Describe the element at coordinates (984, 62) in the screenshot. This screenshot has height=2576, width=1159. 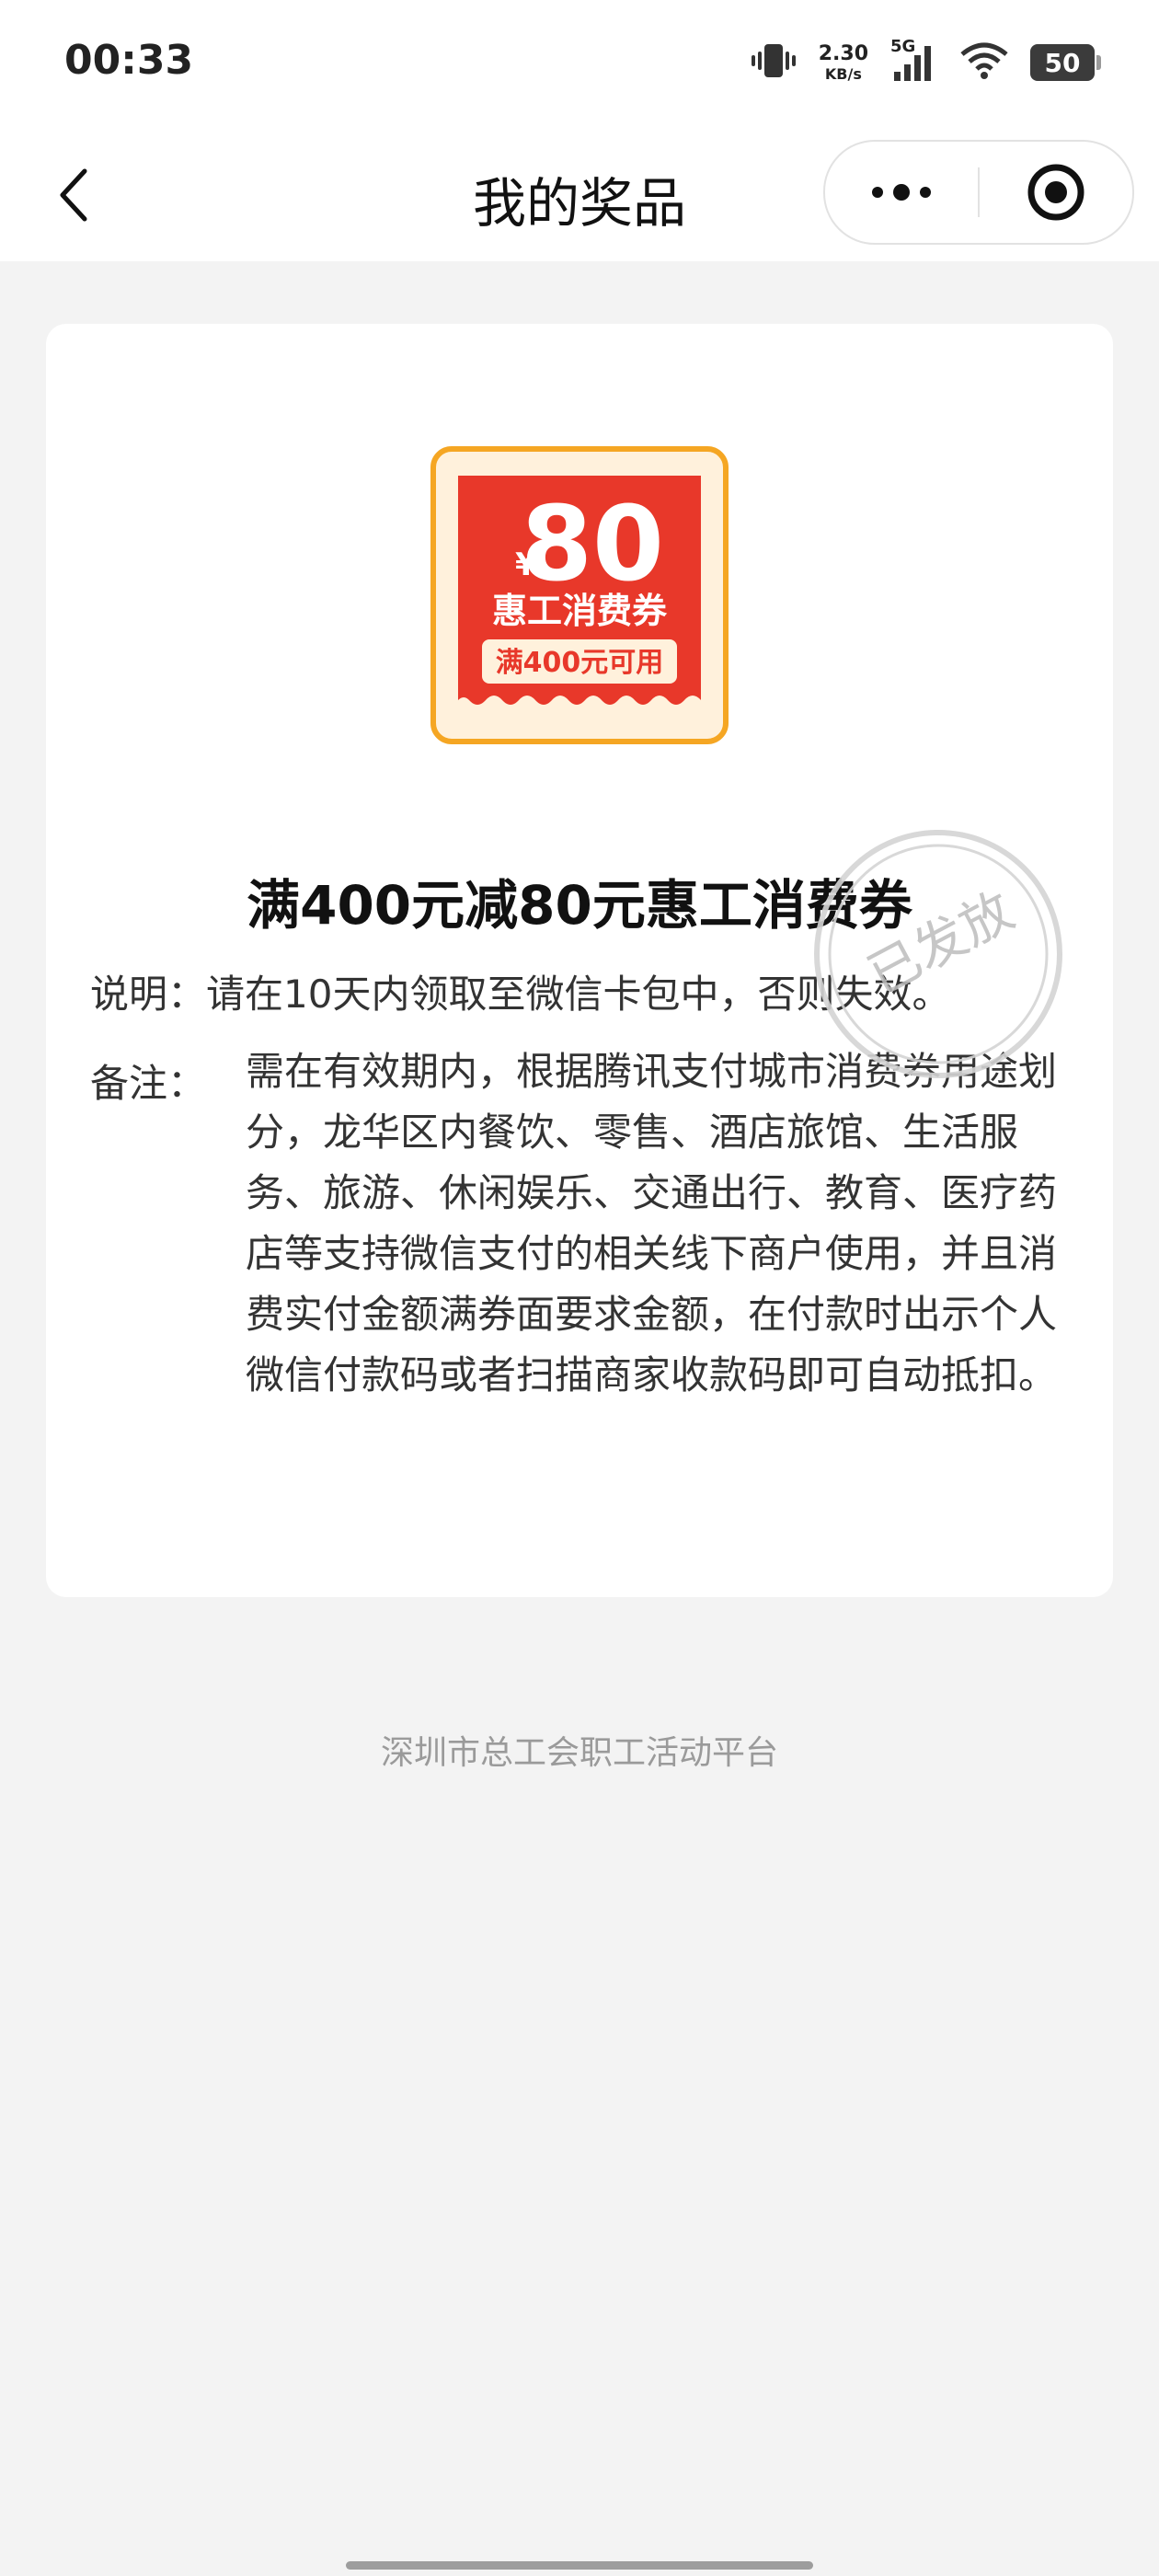
I see `wifi-icon` at that location.